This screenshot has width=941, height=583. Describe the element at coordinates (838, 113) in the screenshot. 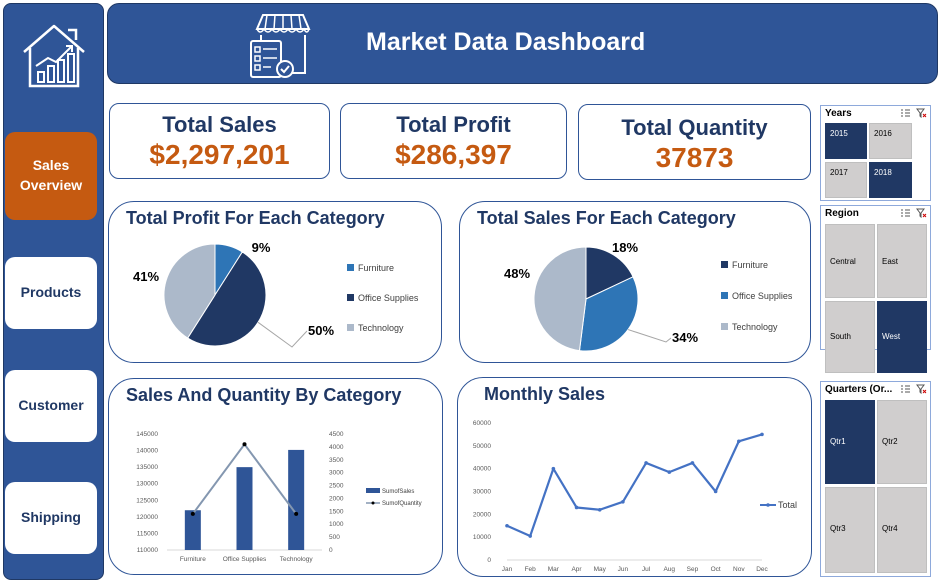

I see `slicer-title: Years` at that location.